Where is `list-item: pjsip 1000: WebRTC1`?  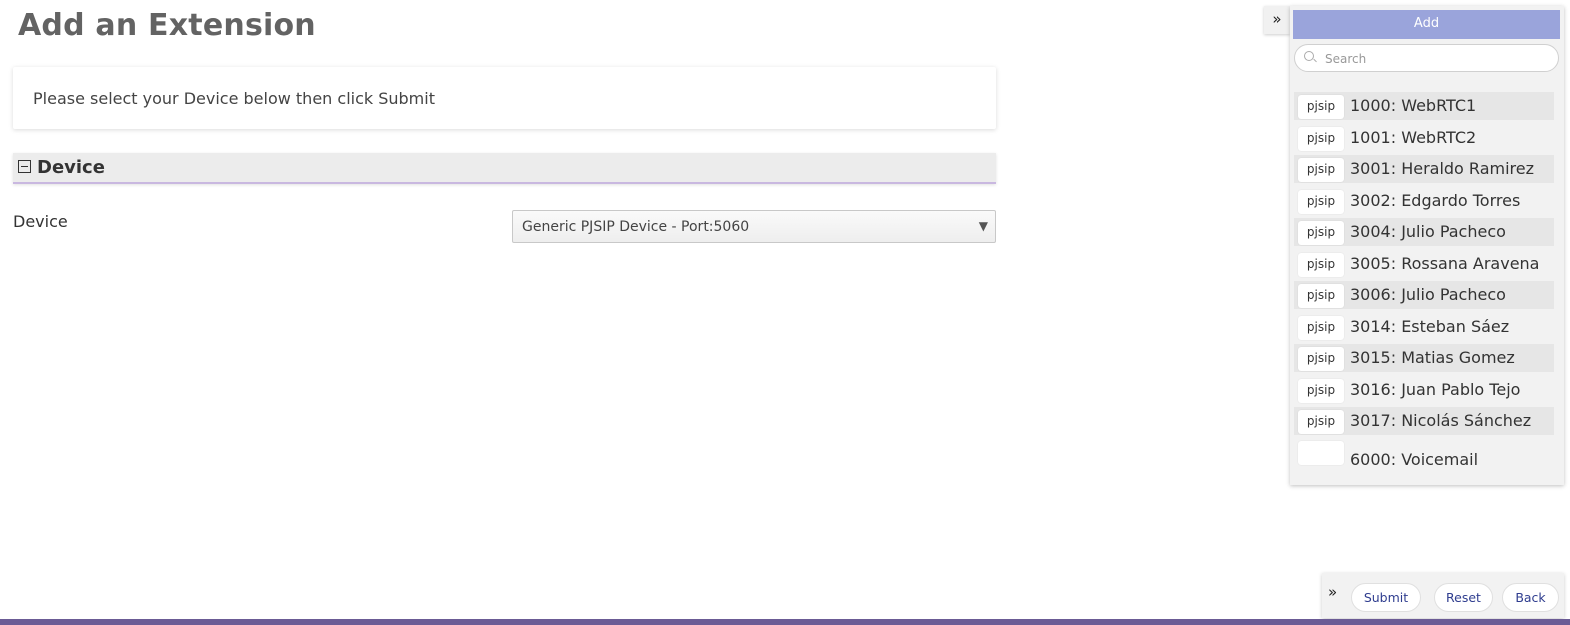 list-item: pjsip 1000: WebRTC1 is located at coordinates (1427, 107).